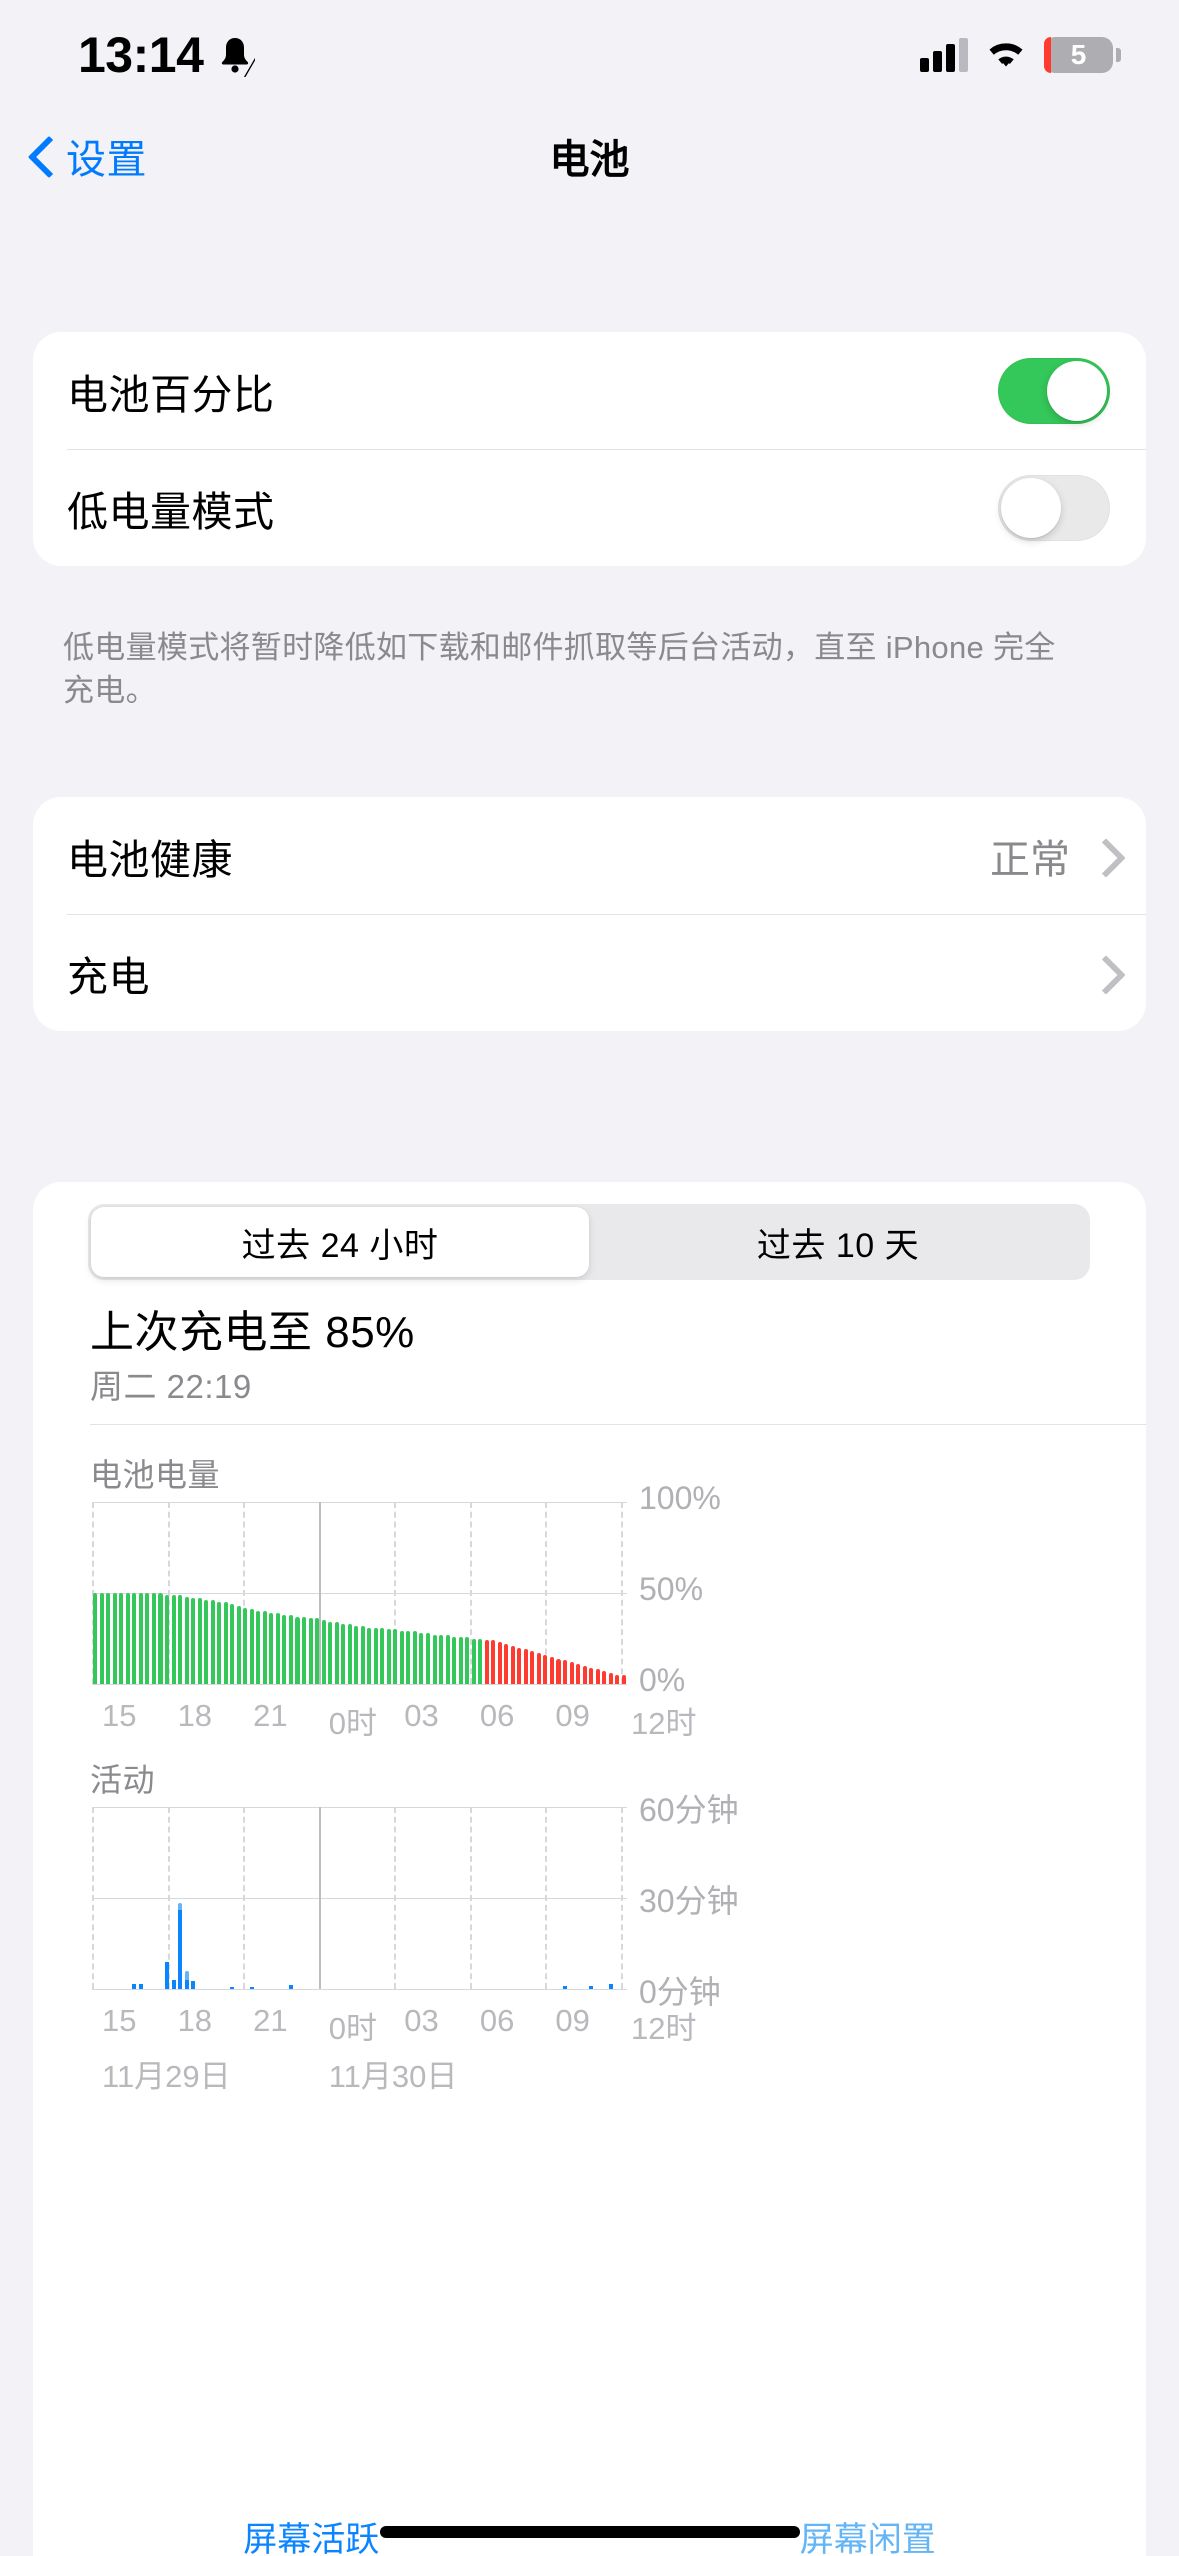  I want to click on battery-percentage-toggle, so click(1054, 390).